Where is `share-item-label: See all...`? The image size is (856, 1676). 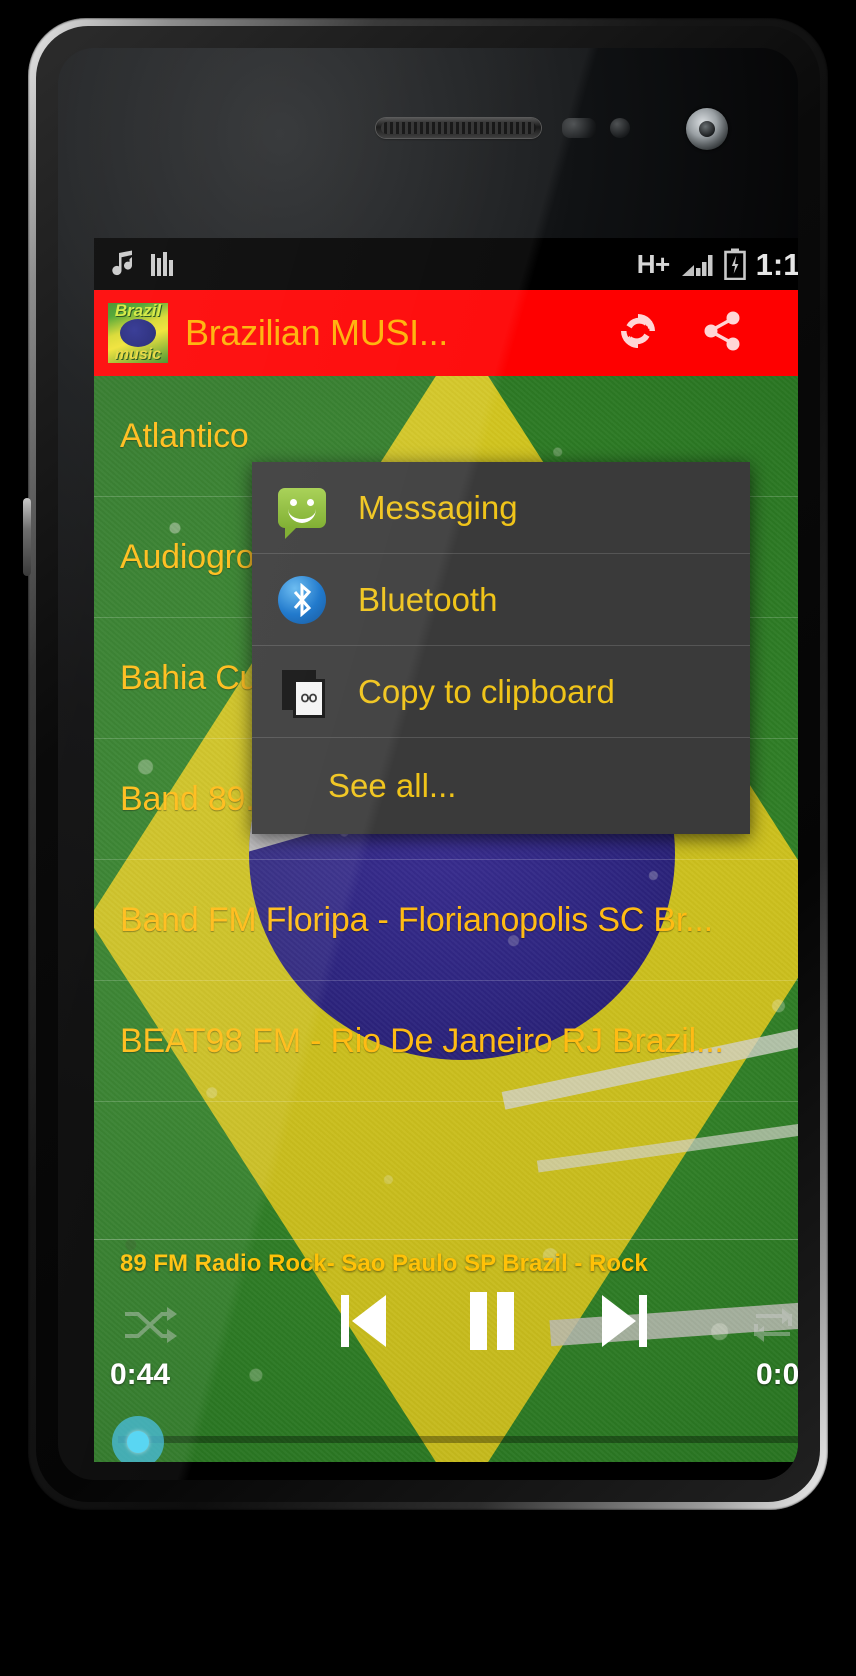 share-item-label: See all... is located at coordinates (392, 785).